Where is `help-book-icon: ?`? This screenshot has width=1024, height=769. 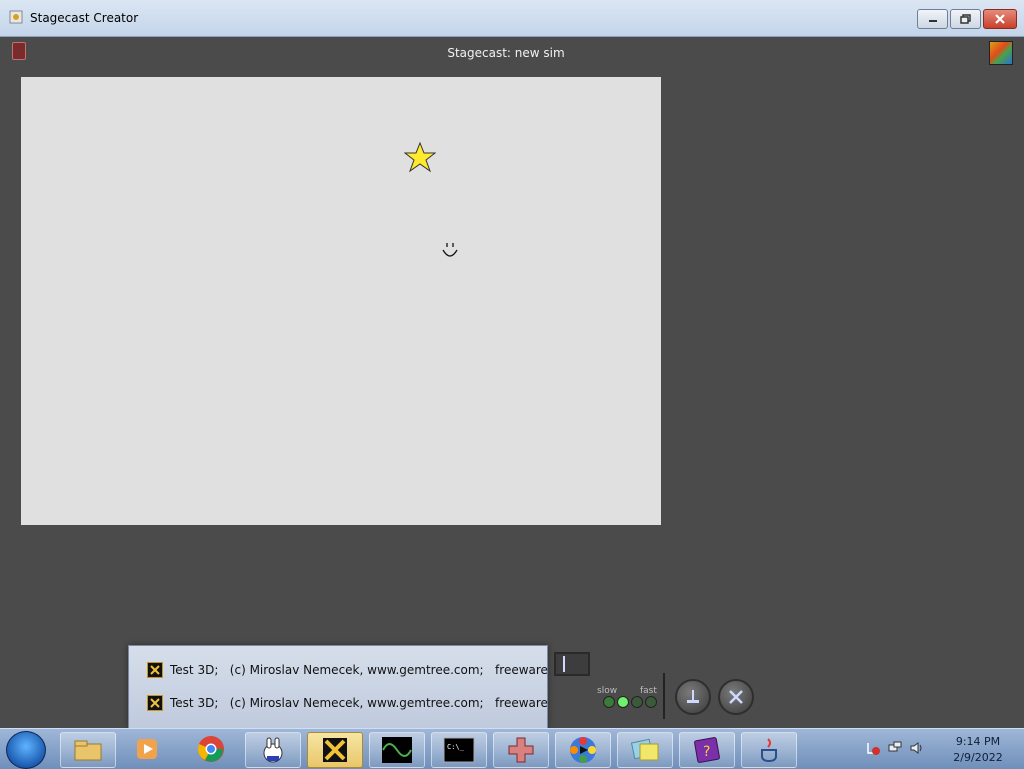 help-book-icon: ? is located at coordinates (707, 750).